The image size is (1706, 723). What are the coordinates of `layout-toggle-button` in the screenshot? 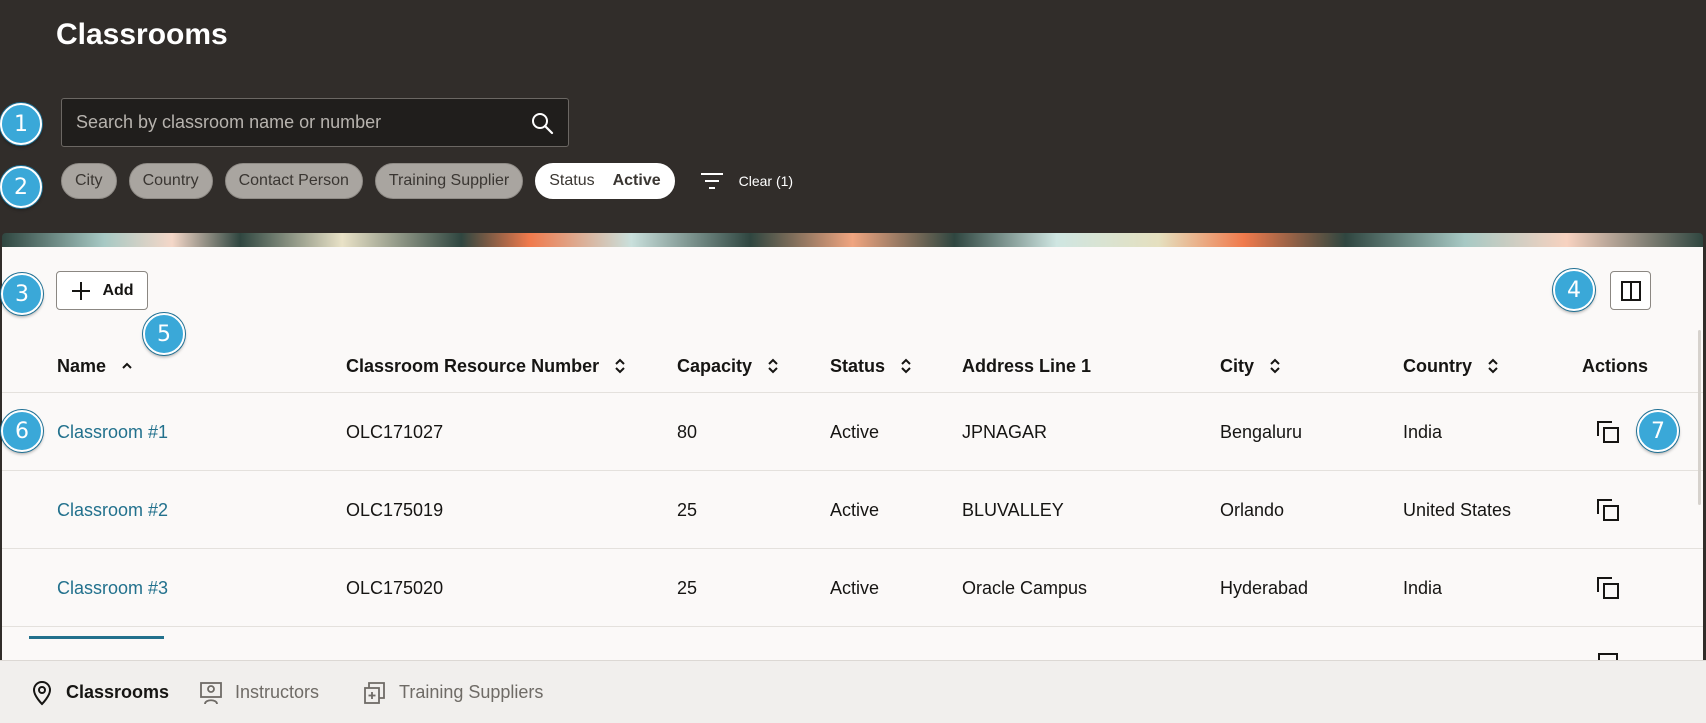 It's located at (1630, 290).